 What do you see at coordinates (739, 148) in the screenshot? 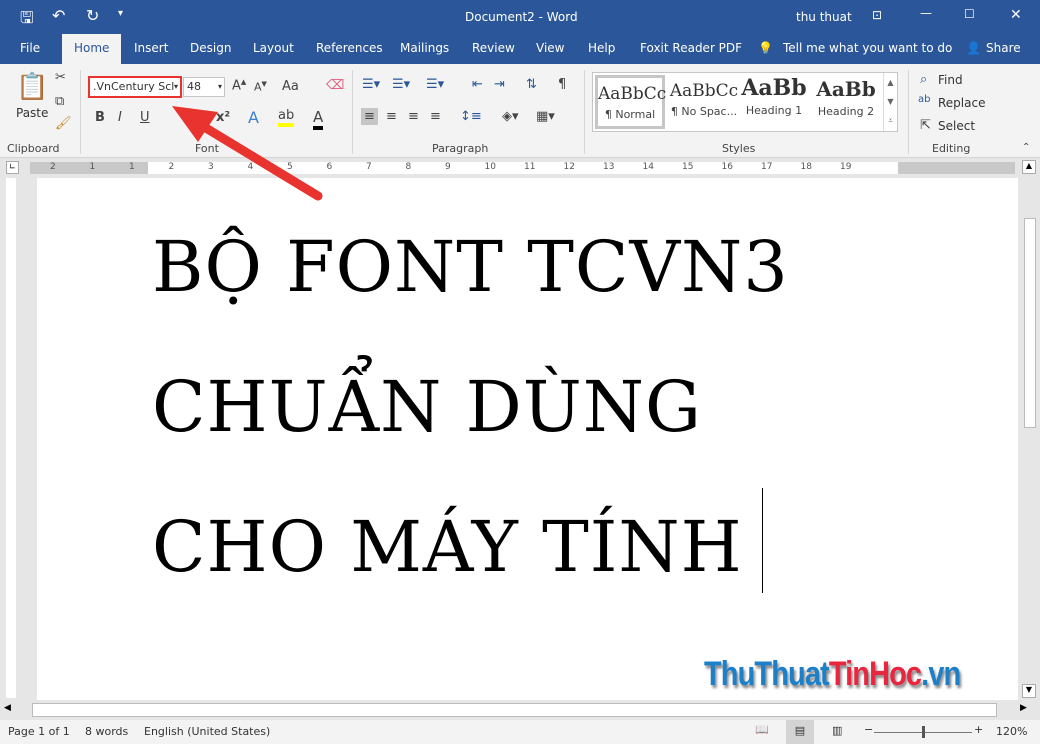
I see `styles-group-label: Styles` at bounding box center [739, 148].